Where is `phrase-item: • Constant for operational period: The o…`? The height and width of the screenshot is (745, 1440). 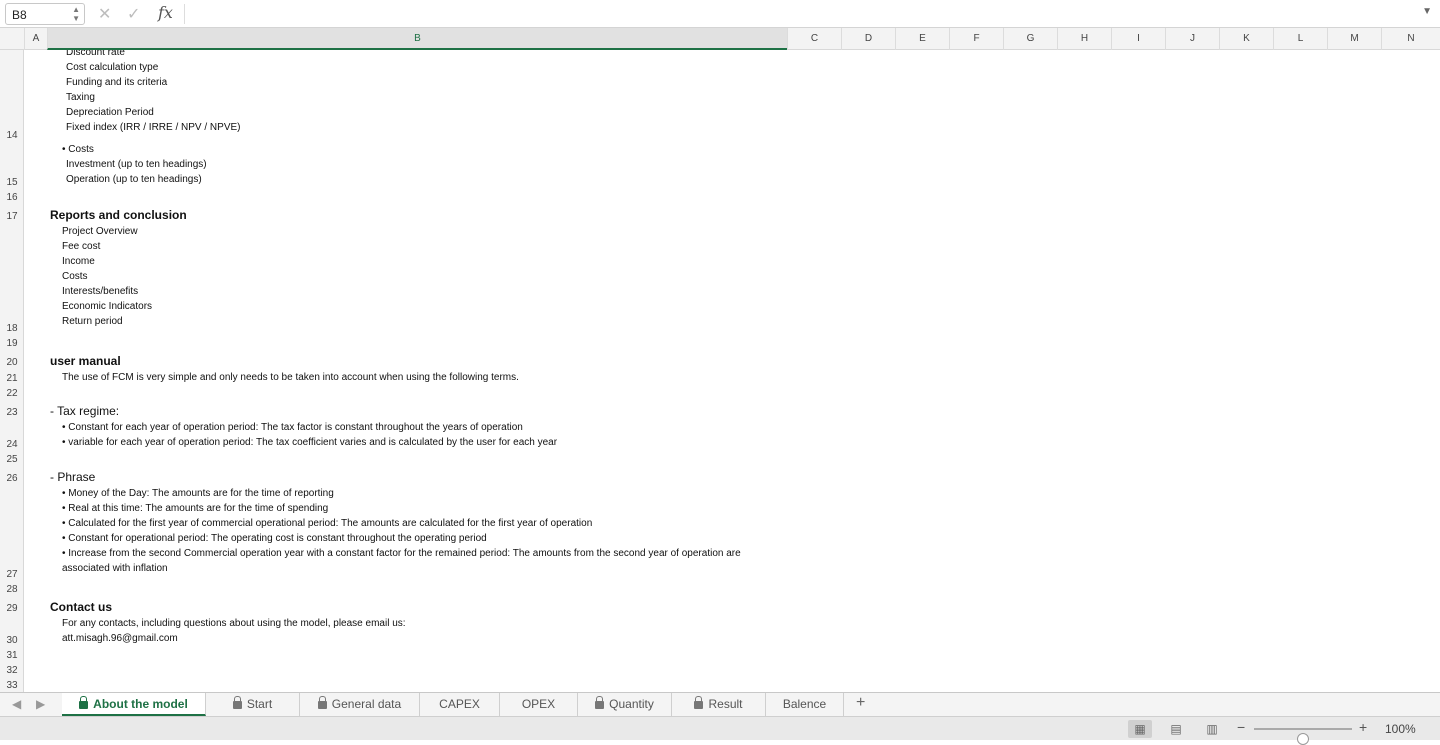 phrase-item: • Constant for operational period: The o… is located at coordinates (274, 538).